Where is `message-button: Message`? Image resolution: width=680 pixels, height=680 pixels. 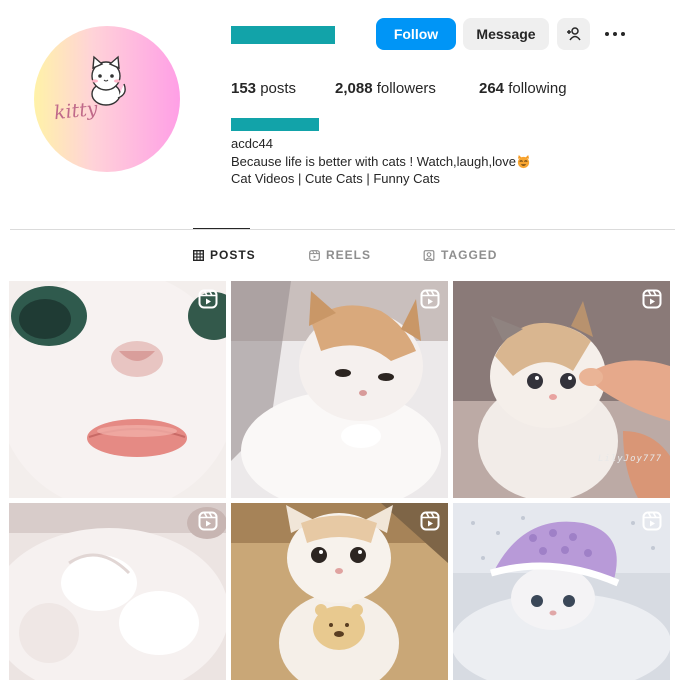 message-button: Message is located at coordinates (506, 34).